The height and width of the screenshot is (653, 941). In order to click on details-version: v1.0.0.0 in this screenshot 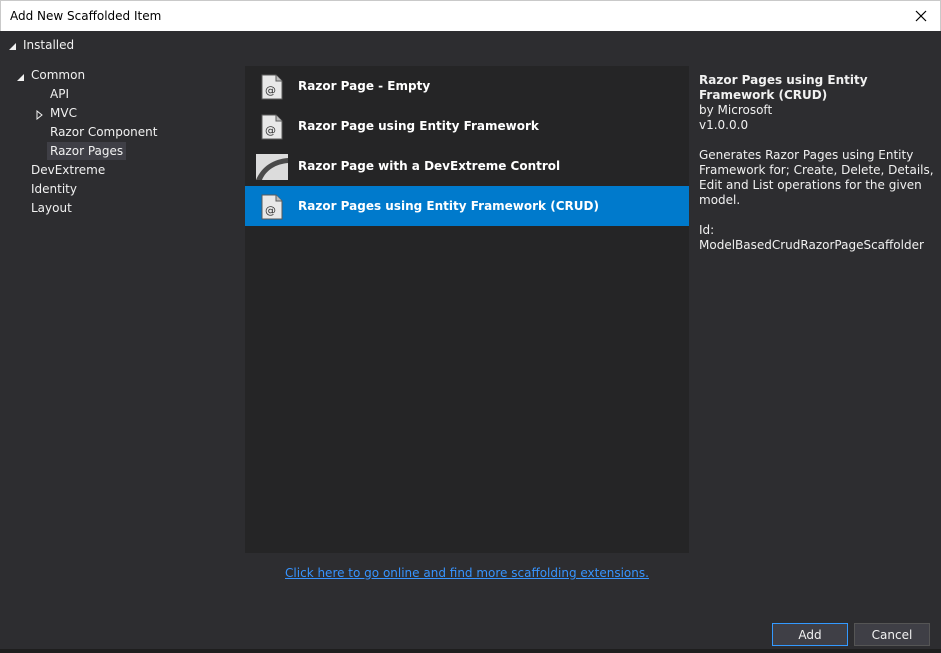, I will do `click(724, 125)`.